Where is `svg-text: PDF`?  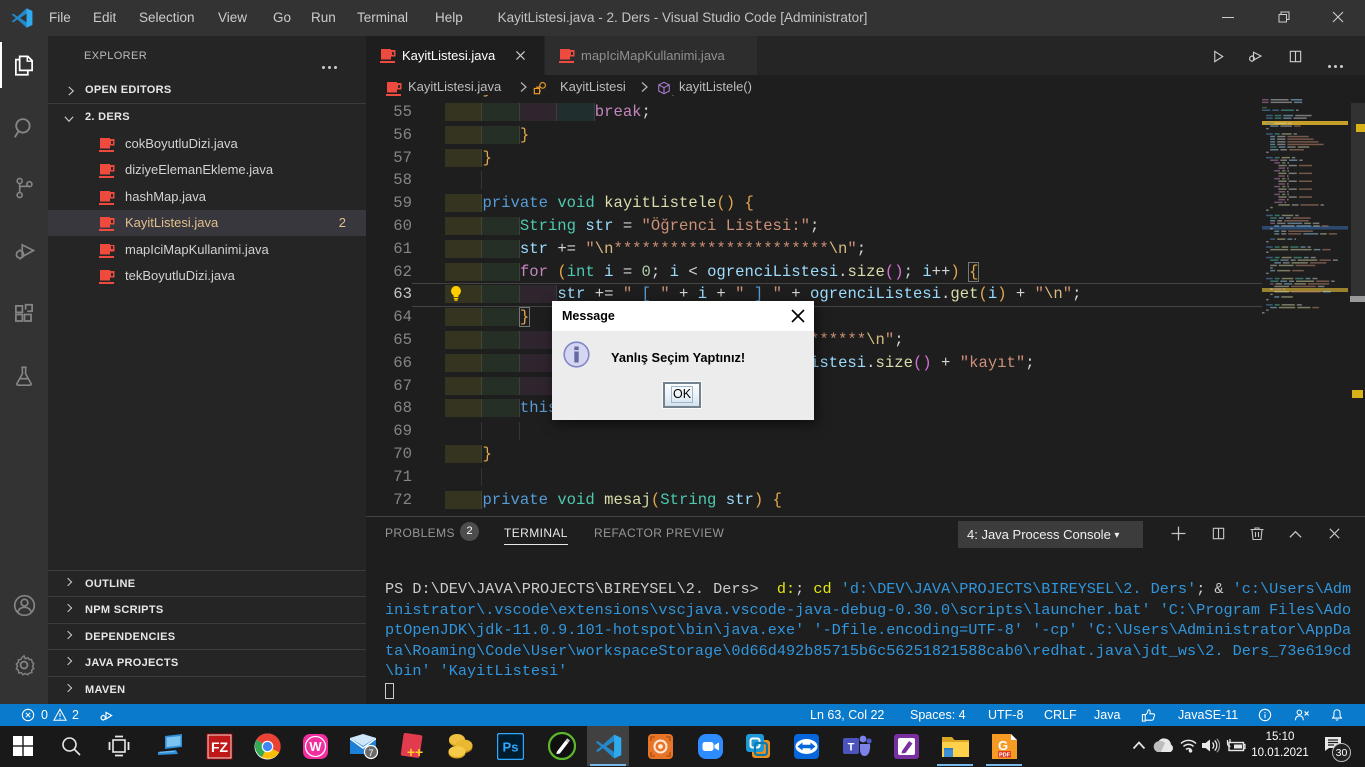
svg-text: PDF is located at coordinates (1005, 755).